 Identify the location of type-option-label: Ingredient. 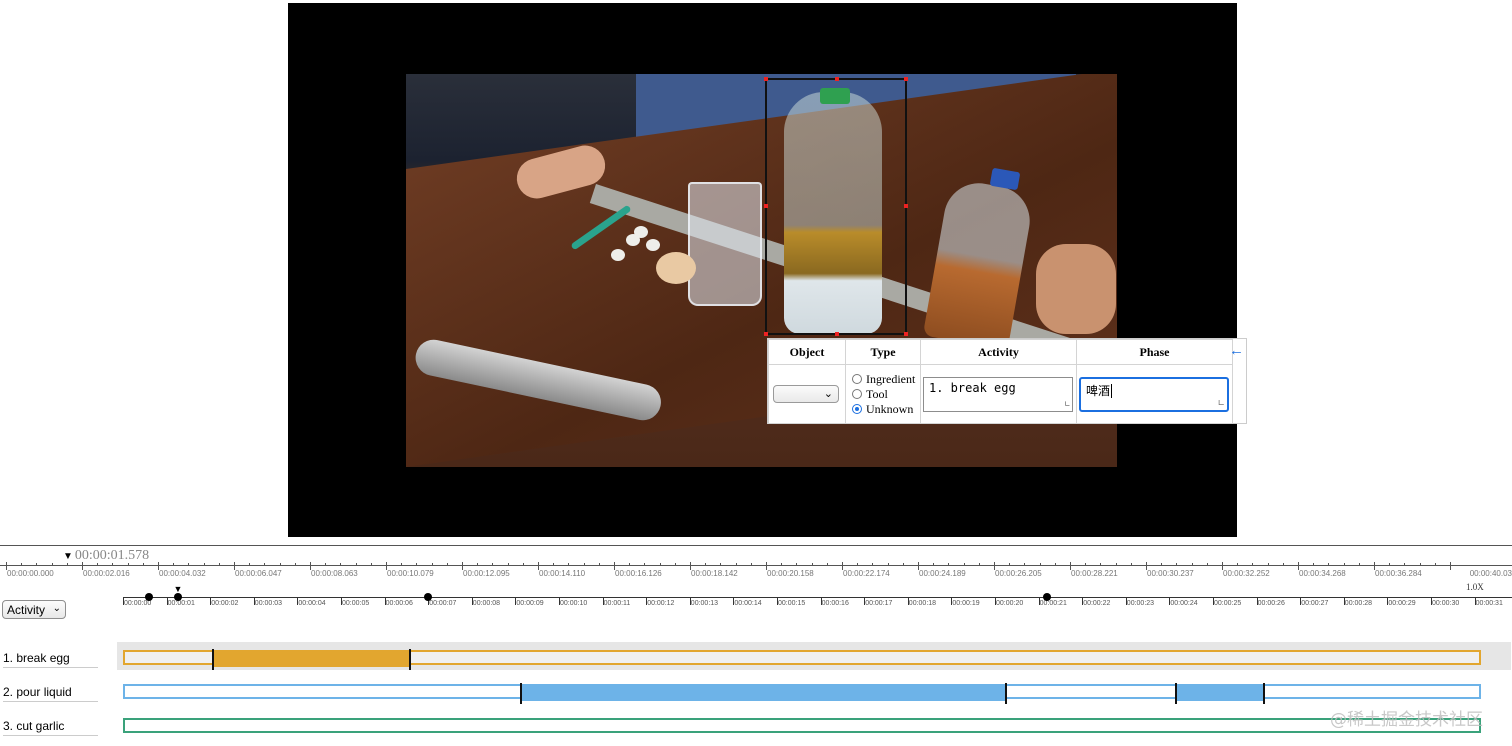
(891, 378).